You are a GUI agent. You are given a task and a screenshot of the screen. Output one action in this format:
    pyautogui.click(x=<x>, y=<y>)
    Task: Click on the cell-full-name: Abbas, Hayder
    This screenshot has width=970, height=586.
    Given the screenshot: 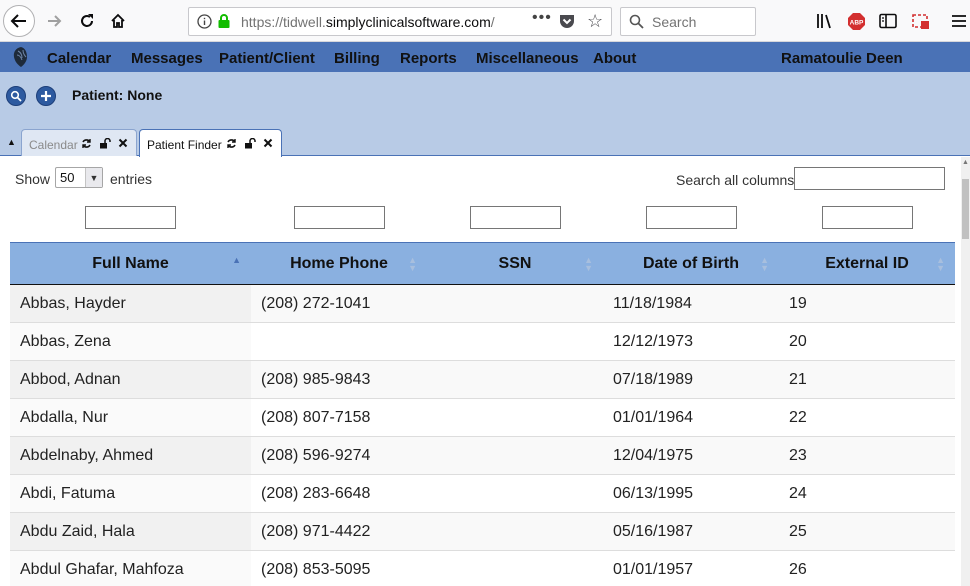 What is the action you would take?
    pyautogui.click(x=130, y=303)
    